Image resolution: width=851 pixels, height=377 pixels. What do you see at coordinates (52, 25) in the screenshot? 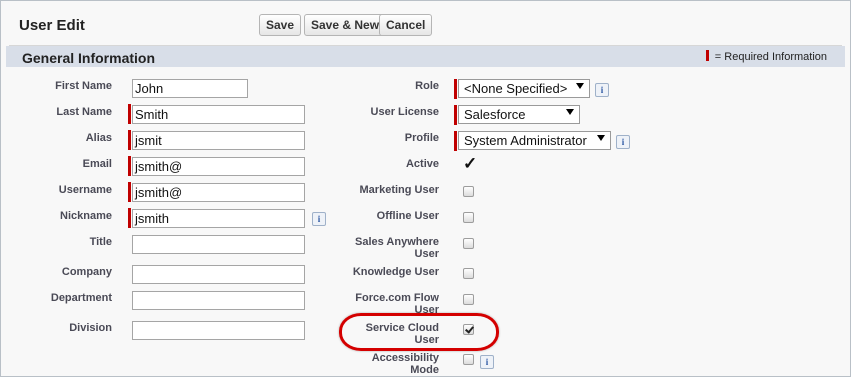
I see `page-title: User Edit` at bounding box center [52, 25].